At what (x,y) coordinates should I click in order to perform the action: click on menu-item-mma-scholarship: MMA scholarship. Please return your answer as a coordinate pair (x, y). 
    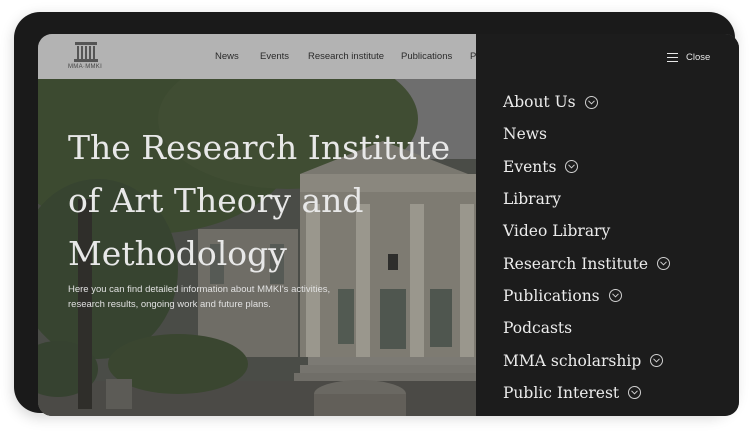
    Looking at the image, I should click on (586, 360).